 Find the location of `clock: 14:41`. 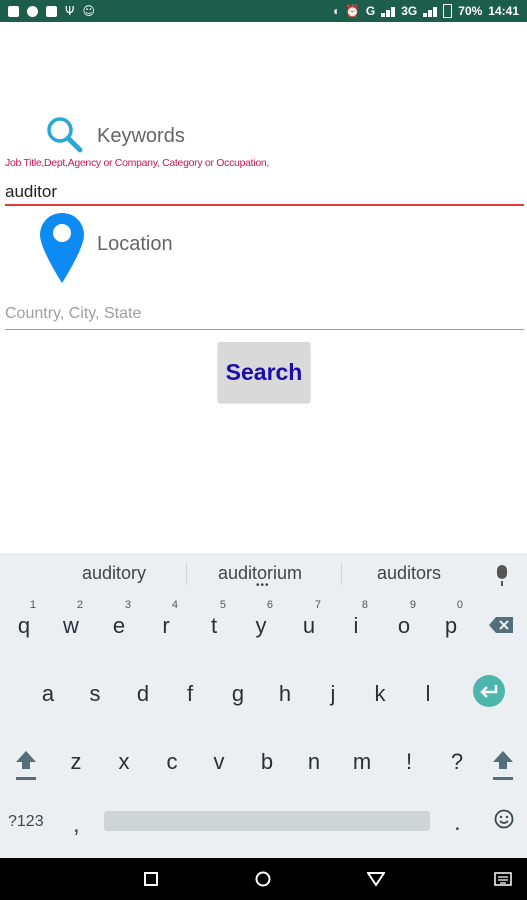

clock: 14:41 is located at coordinates (503, 11).